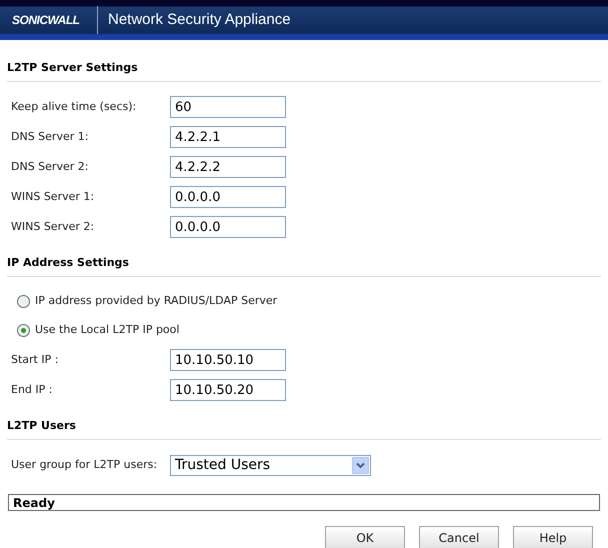  Describe the element at coordinates (74, 106) in the screenshot. I see `field-label: Keep alive time (secs):` at that location.